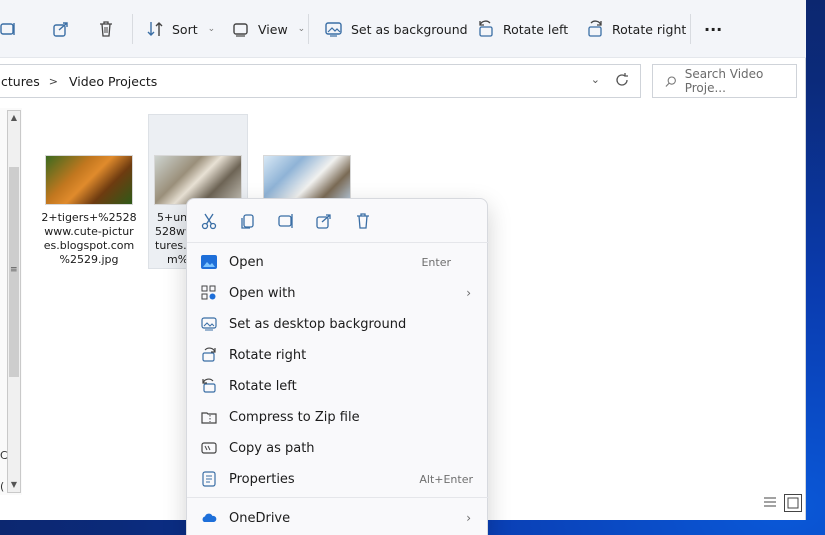  Describe the element at coordinates (338, 262) in the screenshot. I see `menu-item-open: Open Enter` at that location.